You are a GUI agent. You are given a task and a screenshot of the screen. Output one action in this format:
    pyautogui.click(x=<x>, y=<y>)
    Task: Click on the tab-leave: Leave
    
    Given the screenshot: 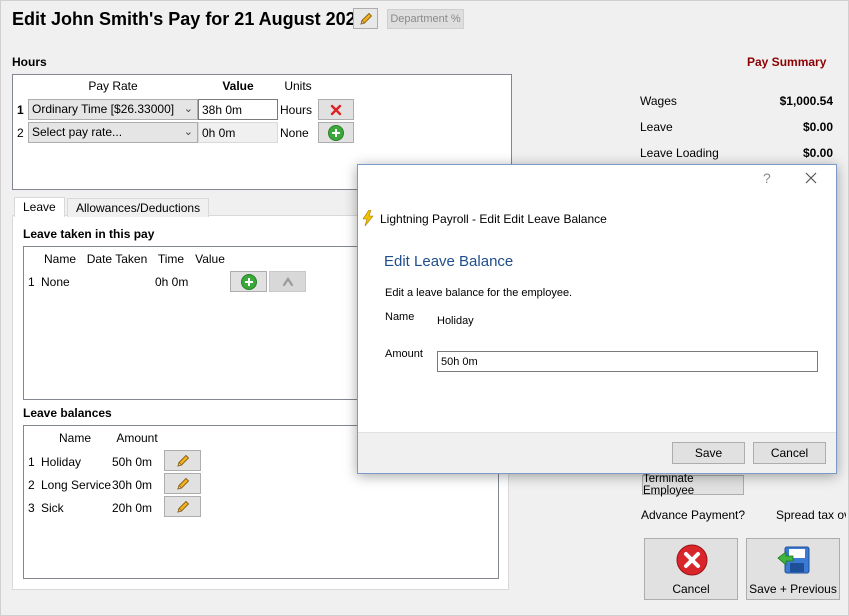 What is the action you would take?
    pyautogui.click(x=39, y=207)
    